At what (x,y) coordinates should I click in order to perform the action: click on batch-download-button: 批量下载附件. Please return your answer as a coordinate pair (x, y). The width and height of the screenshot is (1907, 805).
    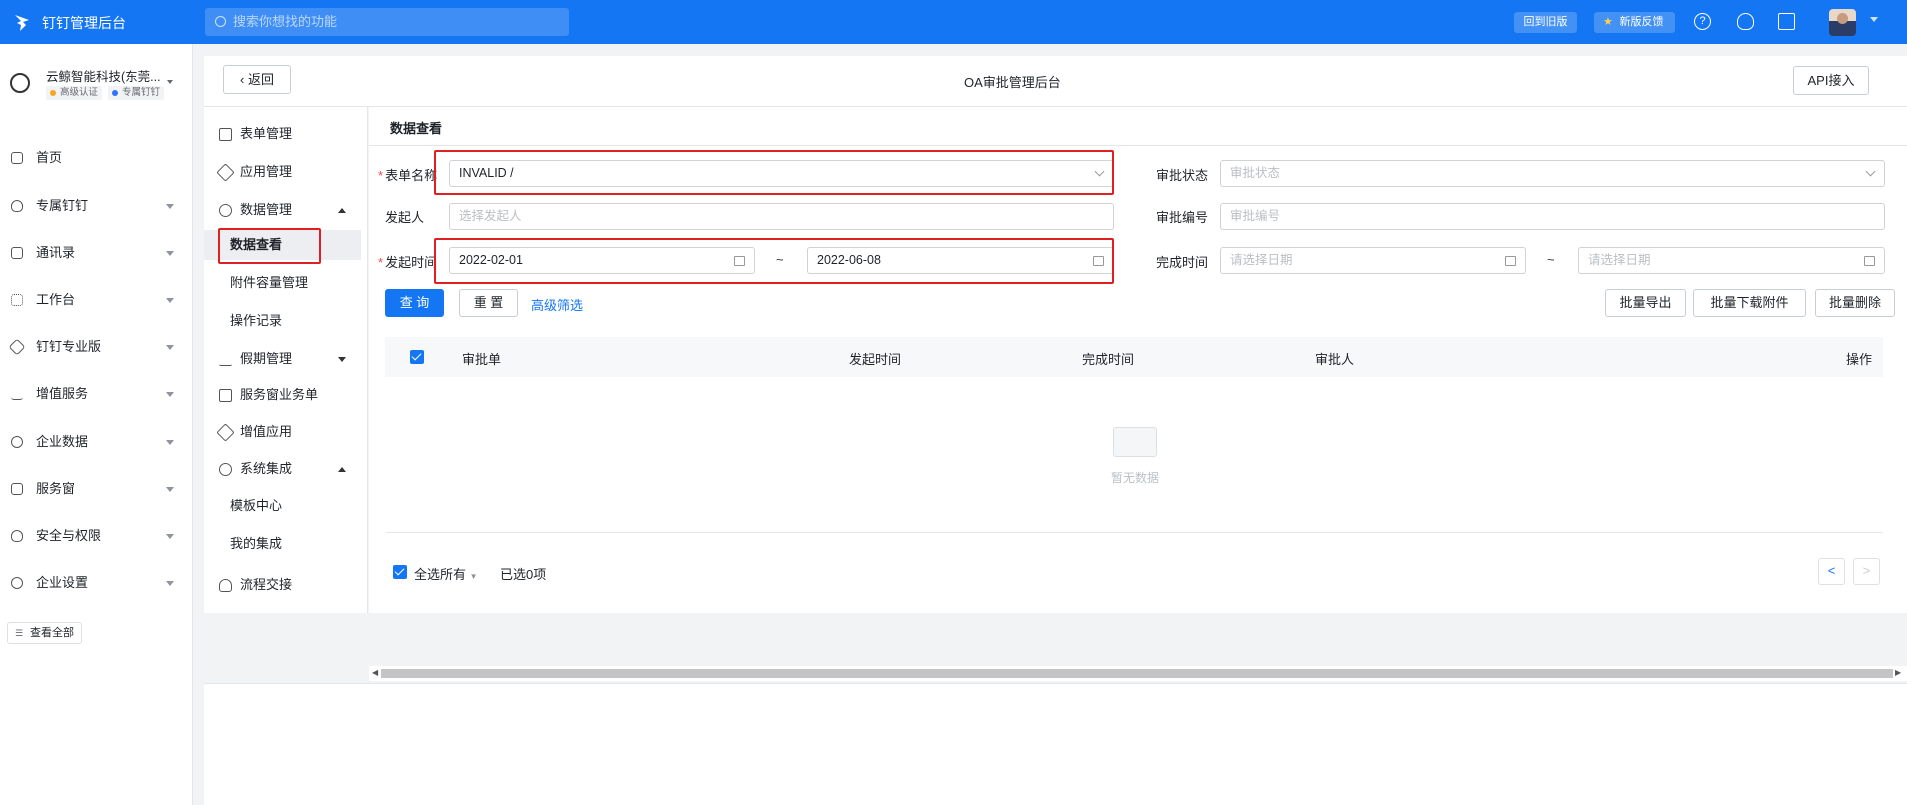
    Looking at the image, I should click on (1749, 303).